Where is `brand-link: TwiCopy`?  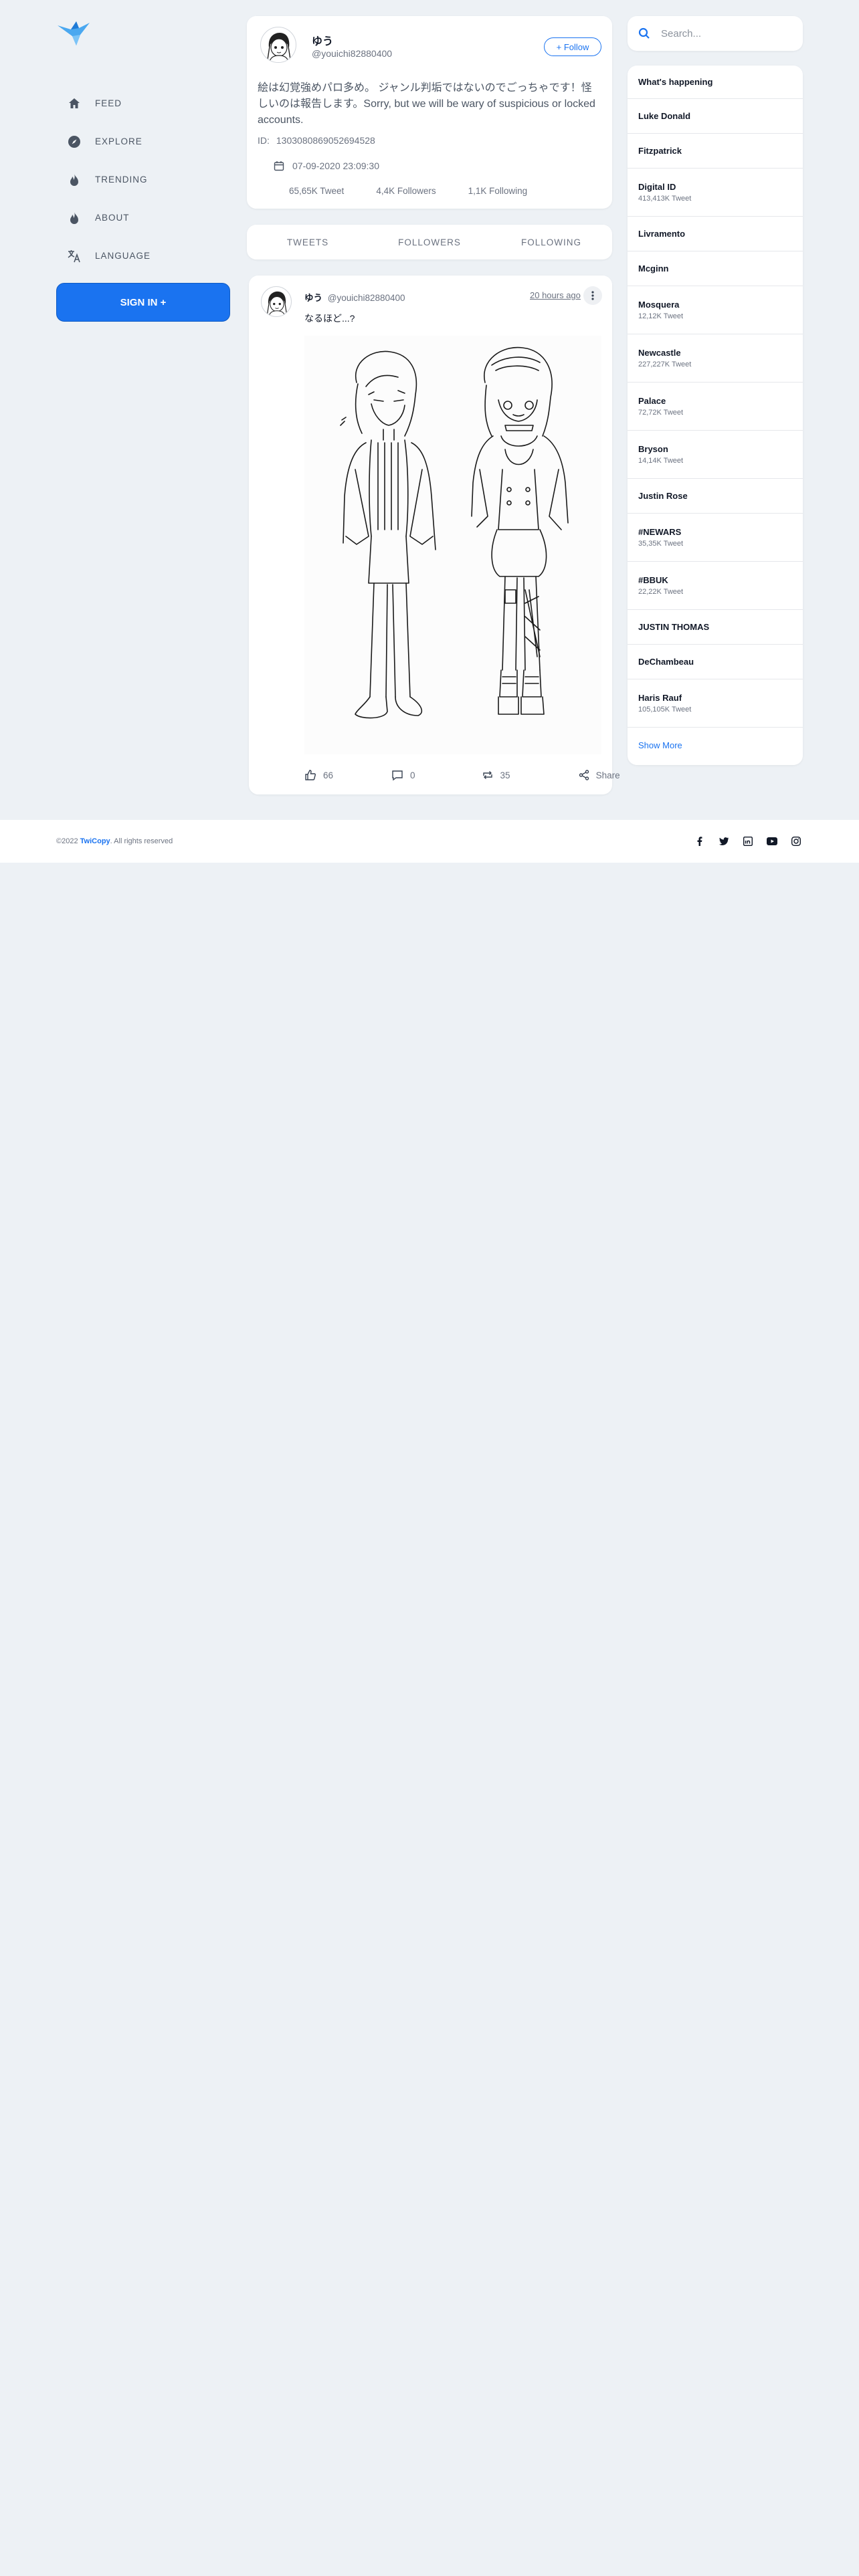
brand-link: TwiCopy is located at coordinates (95, 841).